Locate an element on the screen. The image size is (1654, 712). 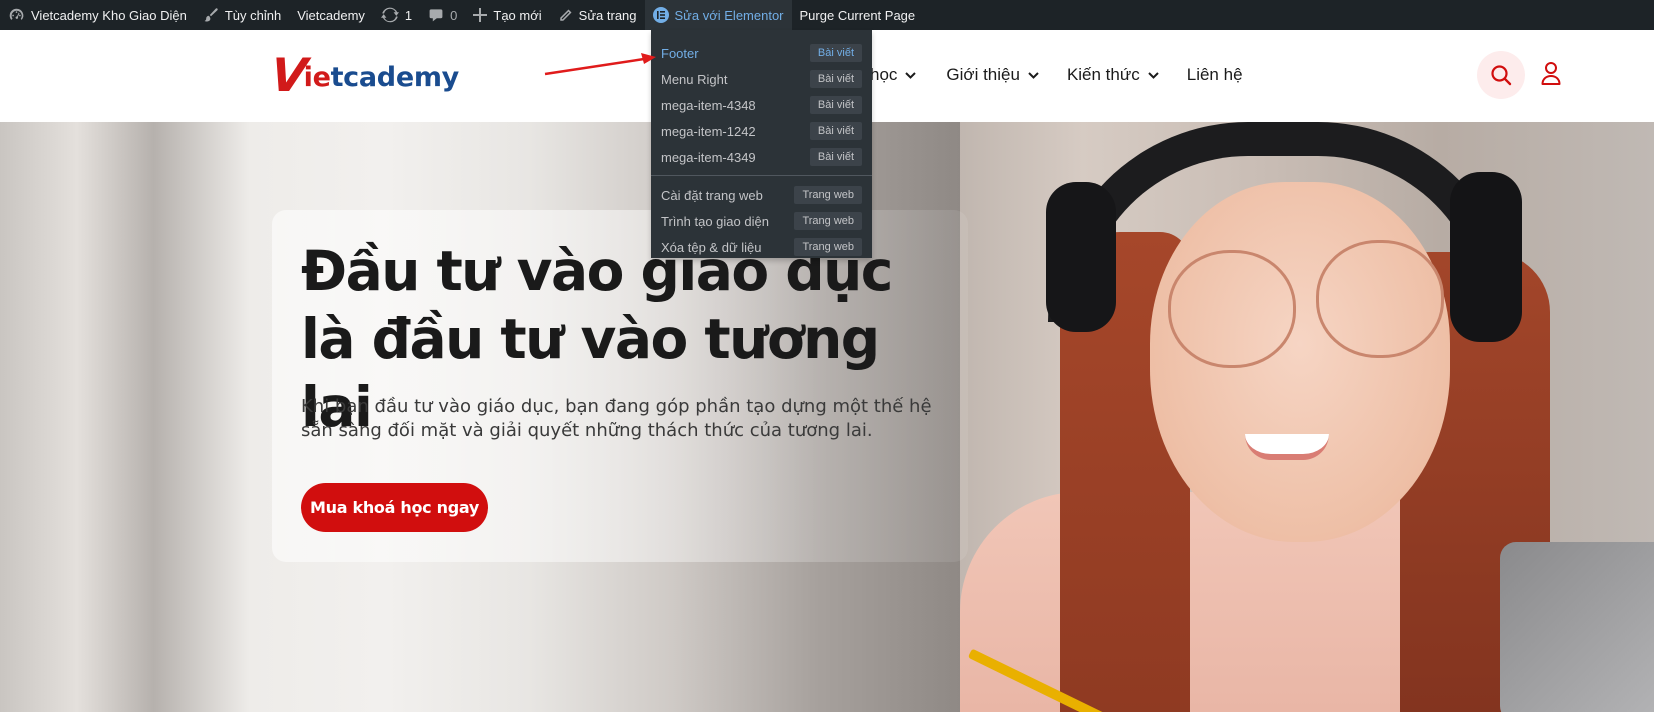
dropdown-item-footer: Footer Bài viết is located at coordinates (761, 53).